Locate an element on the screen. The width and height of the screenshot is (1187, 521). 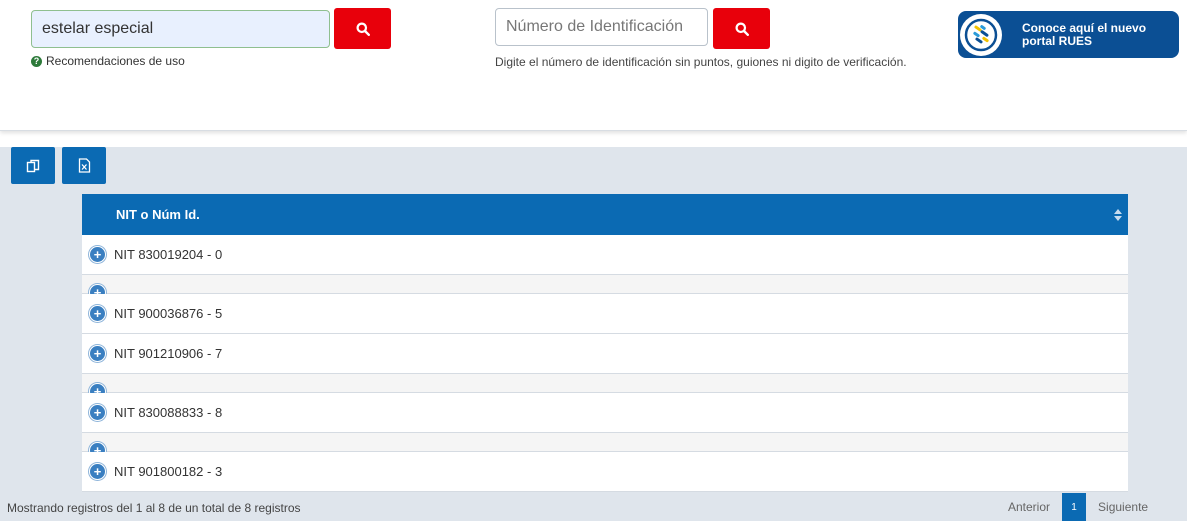
export-excel-button is located at coordinates (84, 165).